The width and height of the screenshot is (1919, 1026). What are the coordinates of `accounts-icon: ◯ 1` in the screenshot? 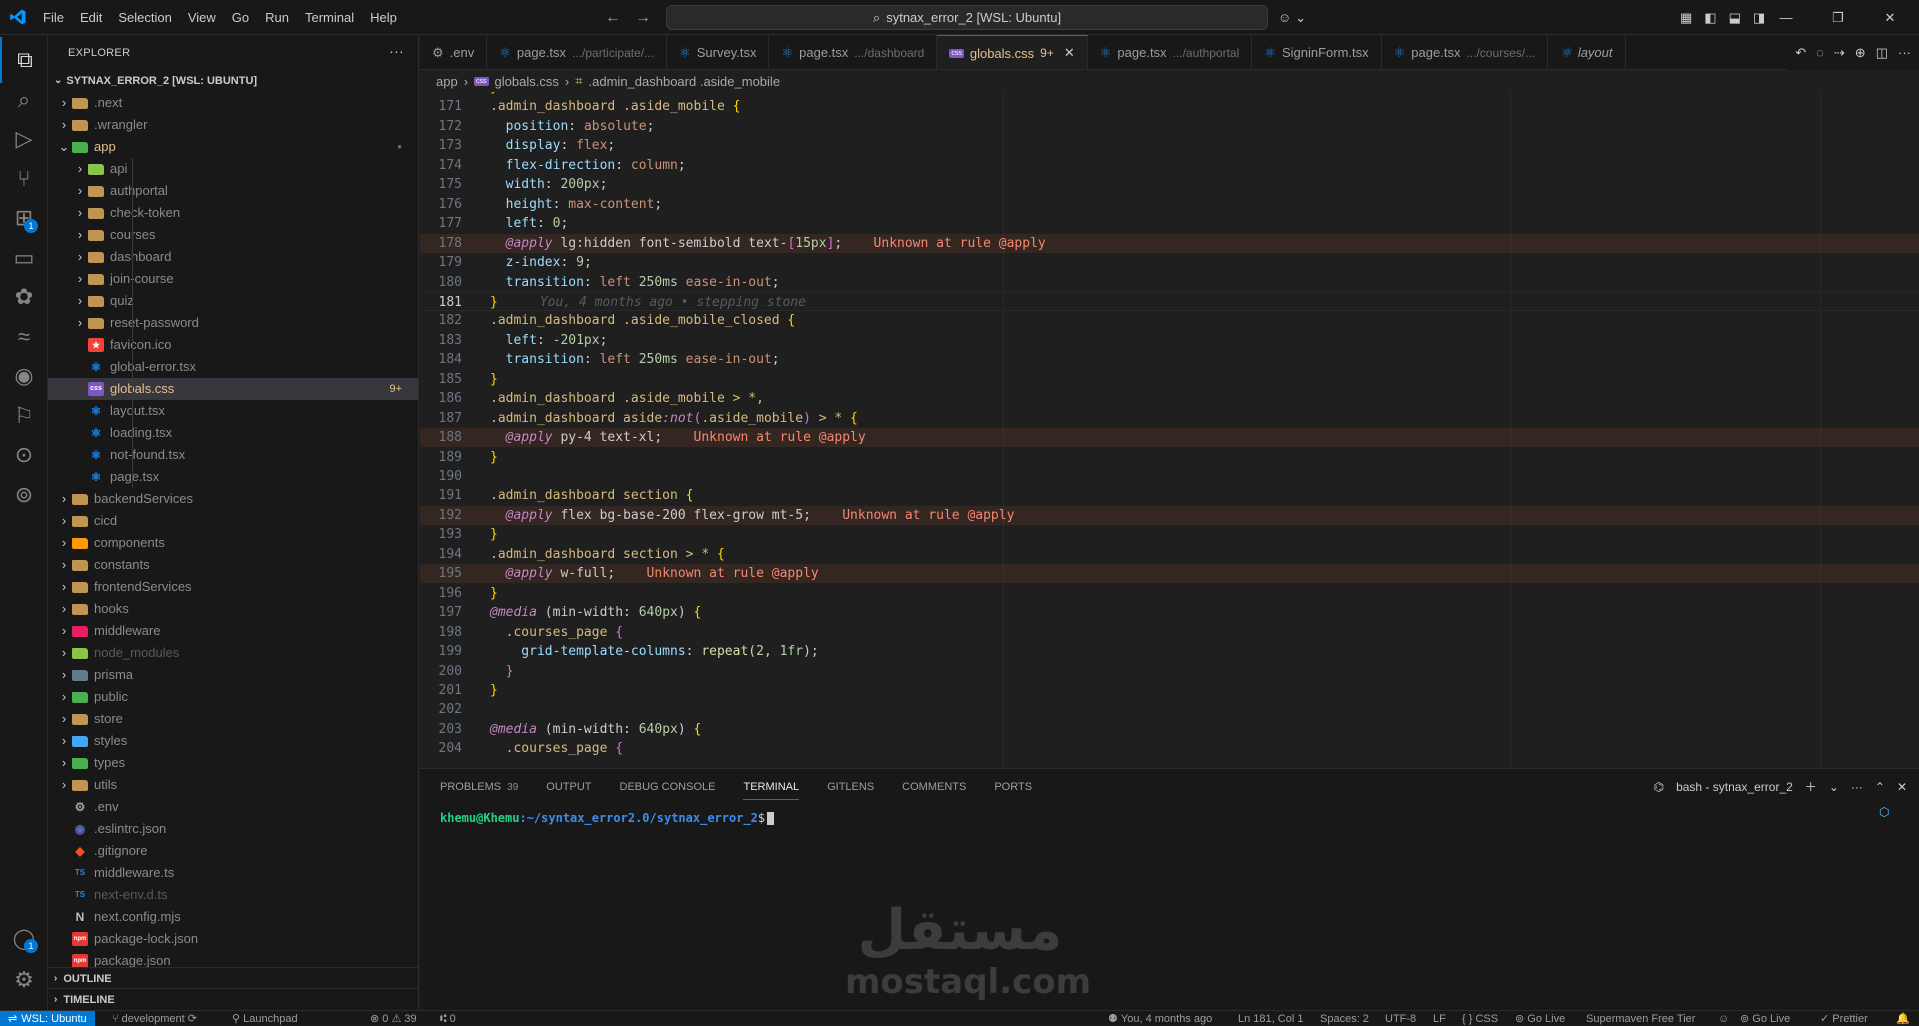 It's located at (24, 938).